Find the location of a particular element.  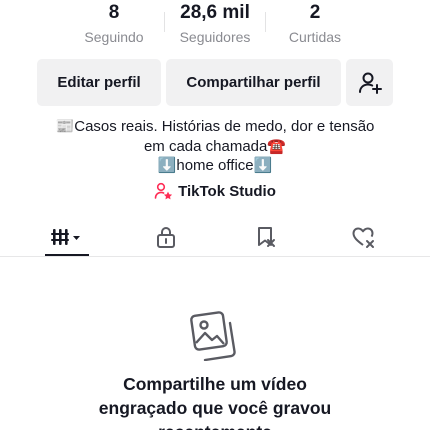

creator-star-icon is located at coordinates (163, 191).